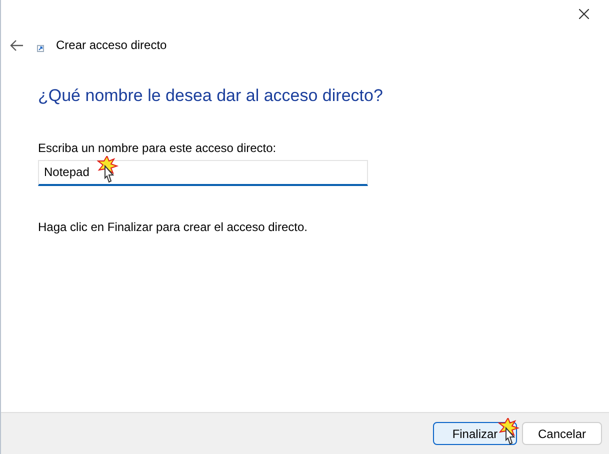  I want to click on window-title: Crear acceso directo, so click(111, 45).